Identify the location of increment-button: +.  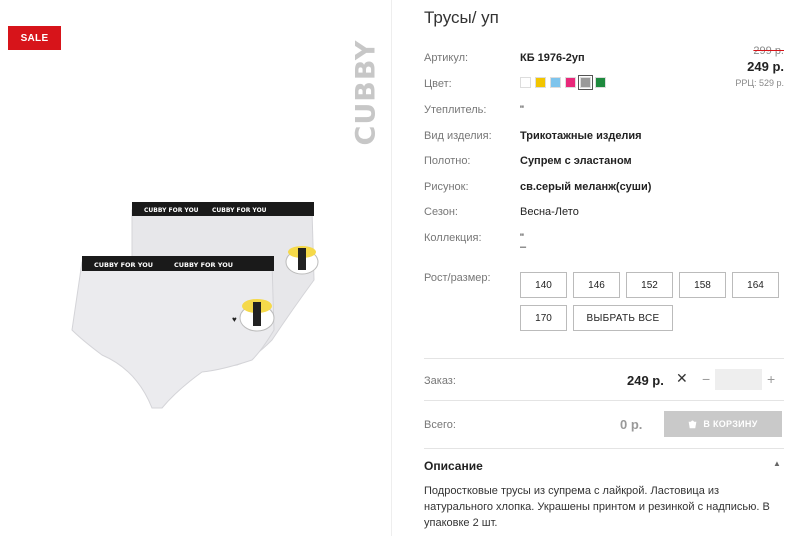
(771, 379).